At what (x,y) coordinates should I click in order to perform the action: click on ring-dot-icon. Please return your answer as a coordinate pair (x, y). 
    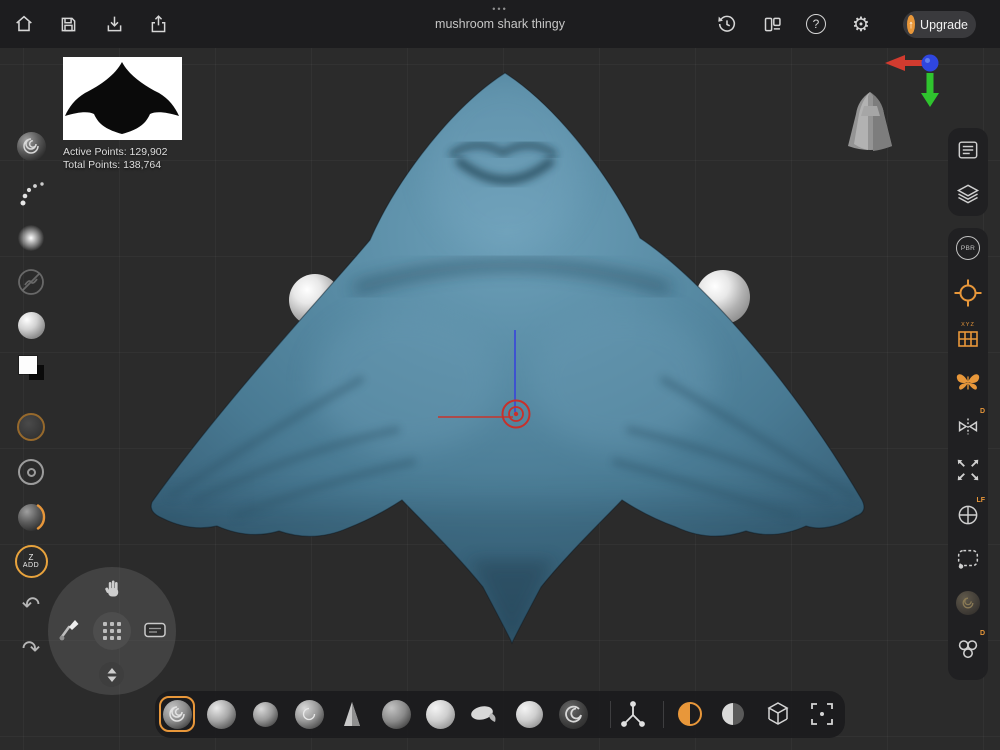
    Looking at the image, I should click on (31, 472).